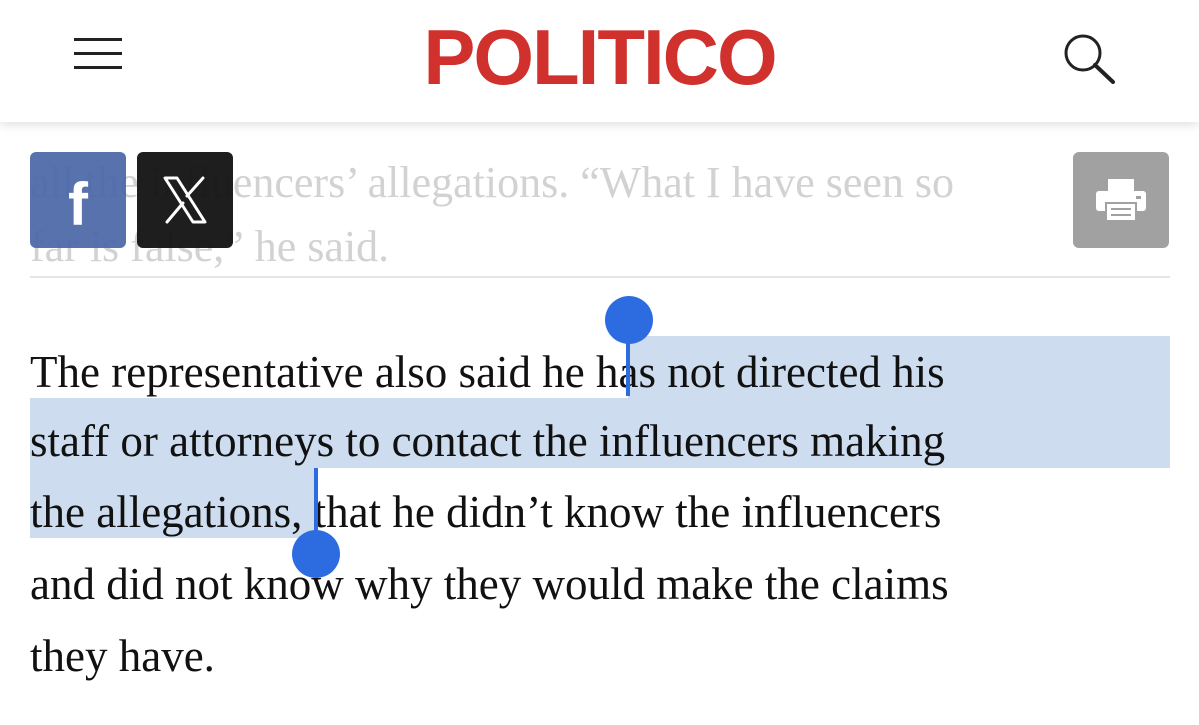 Image resolution: width=1199 pixels, height=725 pixels. What do you see at coordinates (316, 503) in the screenshot?
I see `selection-end-caret` at bounding box center [316, 503].